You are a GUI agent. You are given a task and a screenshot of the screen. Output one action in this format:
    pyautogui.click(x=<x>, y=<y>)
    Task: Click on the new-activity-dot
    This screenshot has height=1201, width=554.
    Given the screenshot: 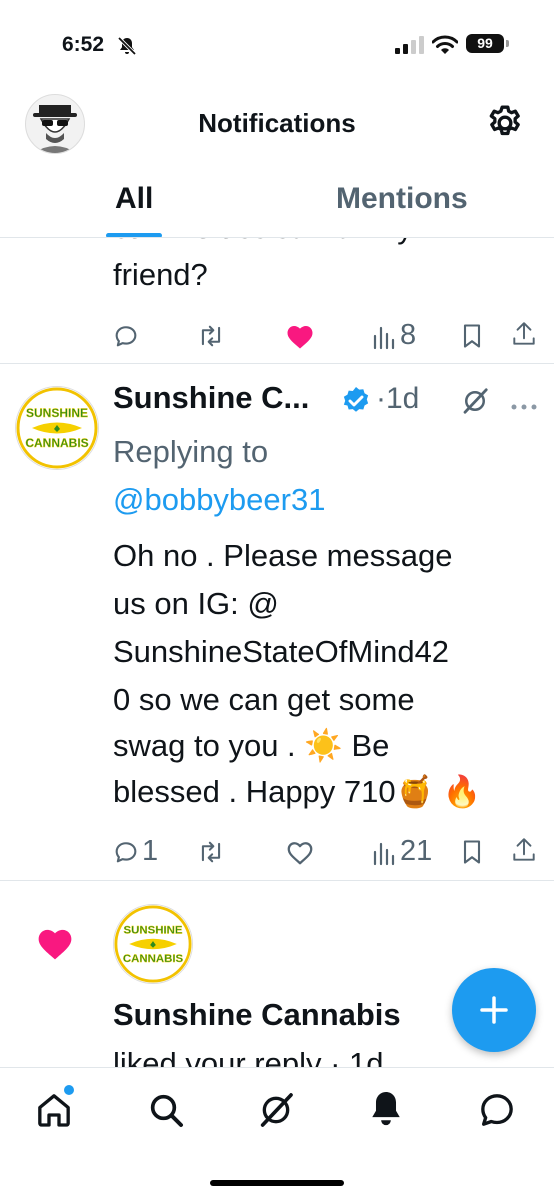 What is the action you would take?
    pyautogui.click(x=69, y=1090)
    